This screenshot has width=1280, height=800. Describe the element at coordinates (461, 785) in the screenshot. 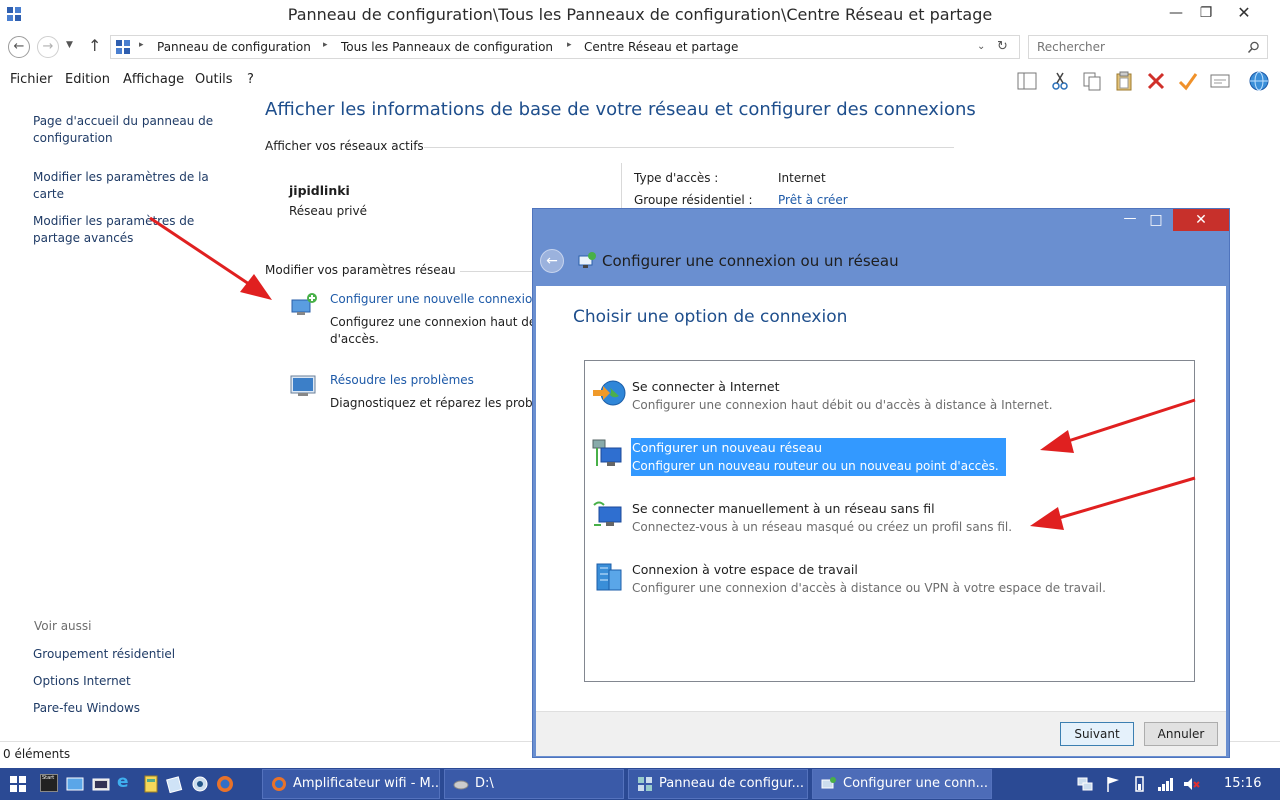

I see `drive-icon` at that location.